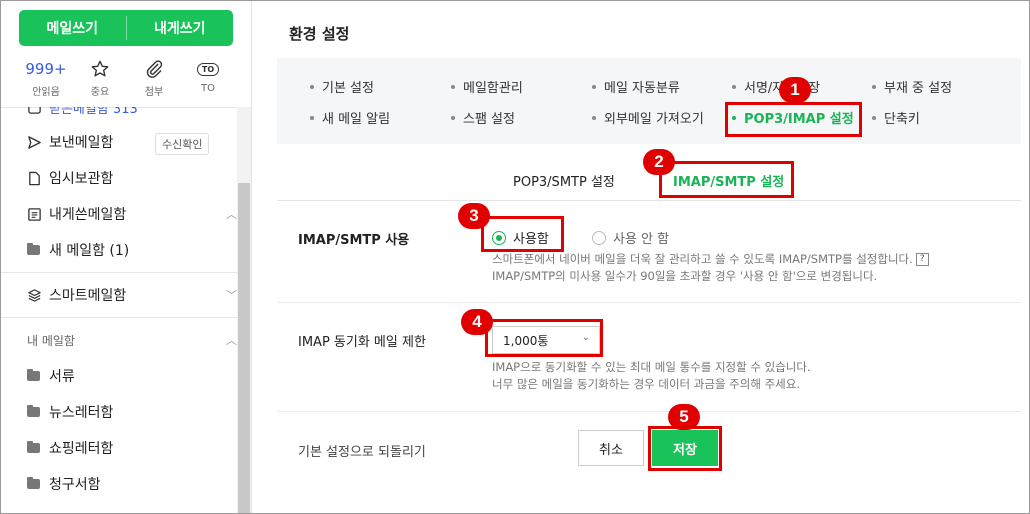 The width and height of the screenshot is (1030, 514). I want to click on menu-spam: 스팸 설정, so click(483, 117).